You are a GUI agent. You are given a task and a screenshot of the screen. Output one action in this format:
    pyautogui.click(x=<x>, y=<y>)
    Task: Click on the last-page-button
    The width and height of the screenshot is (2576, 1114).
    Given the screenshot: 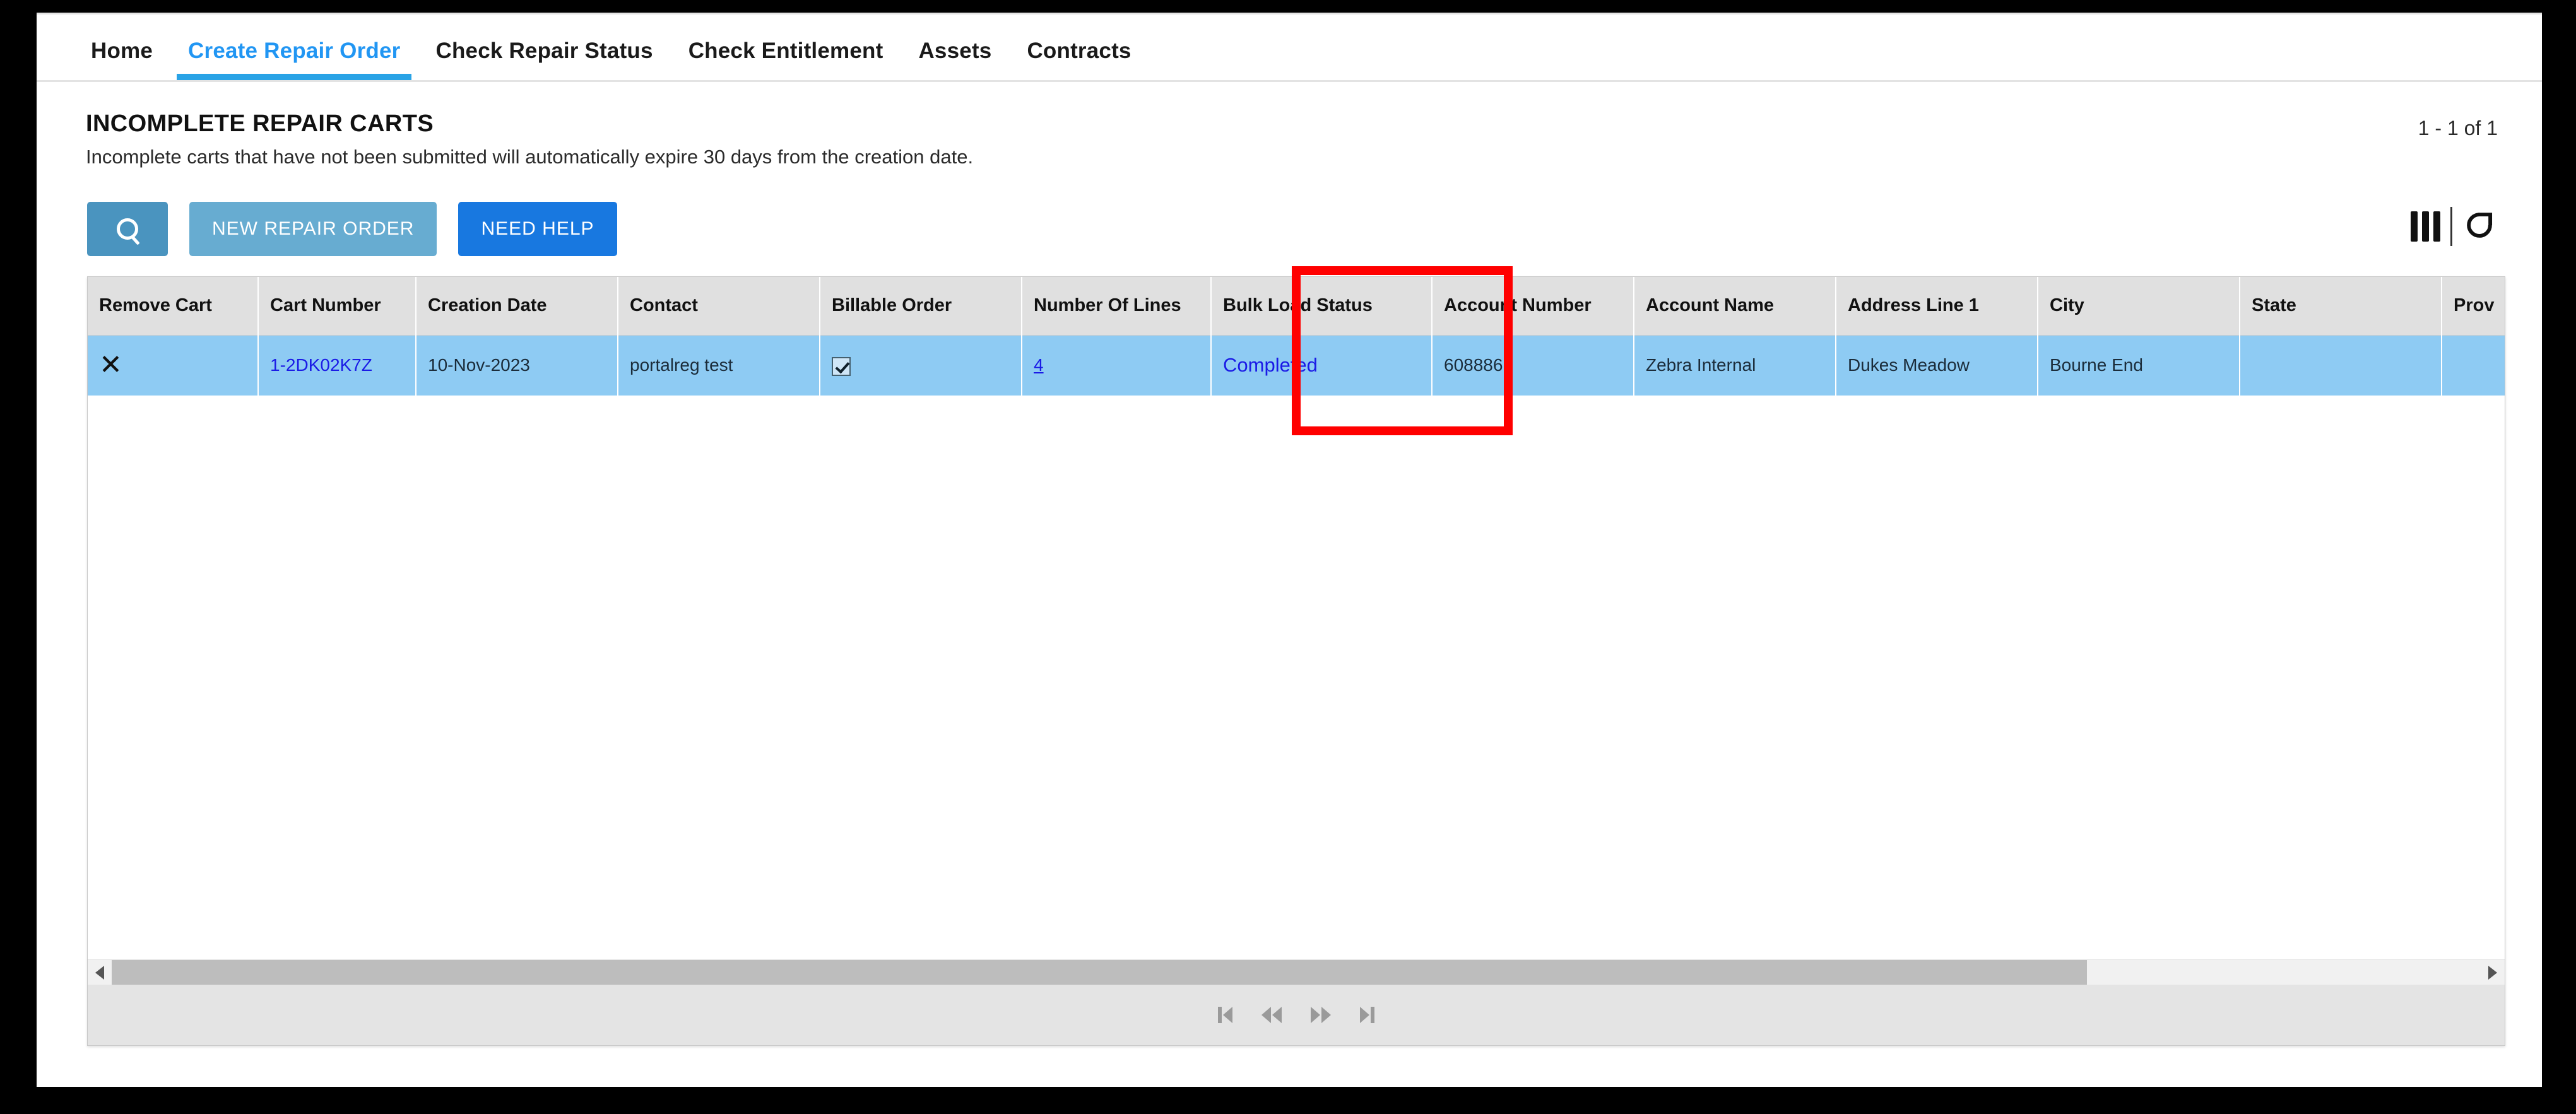 What is the action you would take?
    pyautogui.click(x=1367, y=1015)
    